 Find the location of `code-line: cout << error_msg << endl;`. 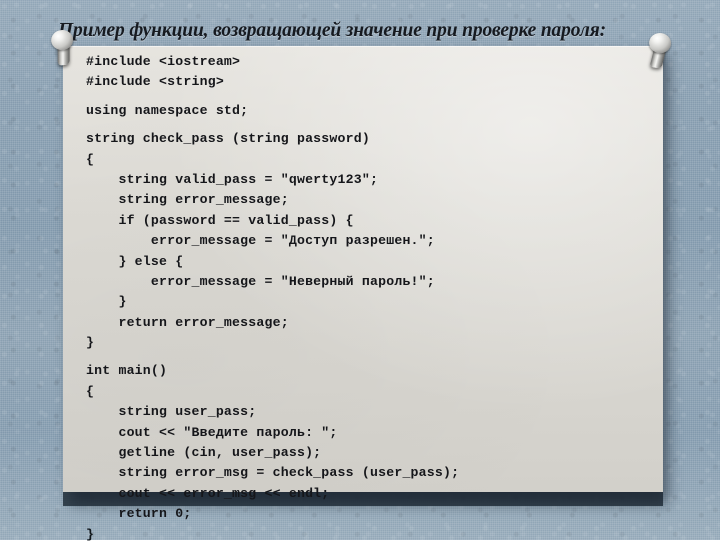

code-line: cout << error_msg << endl; is located at coordinates (208, 493).